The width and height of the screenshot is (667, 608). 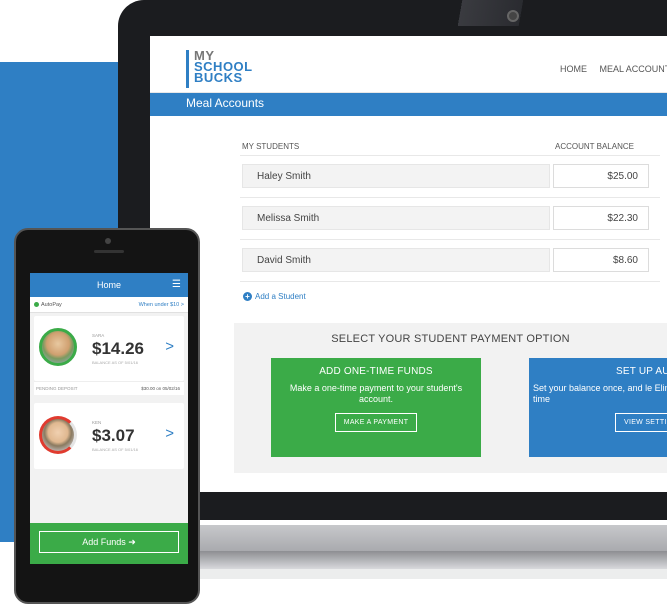 What do you see at coordinates (396, 260) in the screenshot?
I see `student-row-name: David Smith` at bounding box center [396, 260].